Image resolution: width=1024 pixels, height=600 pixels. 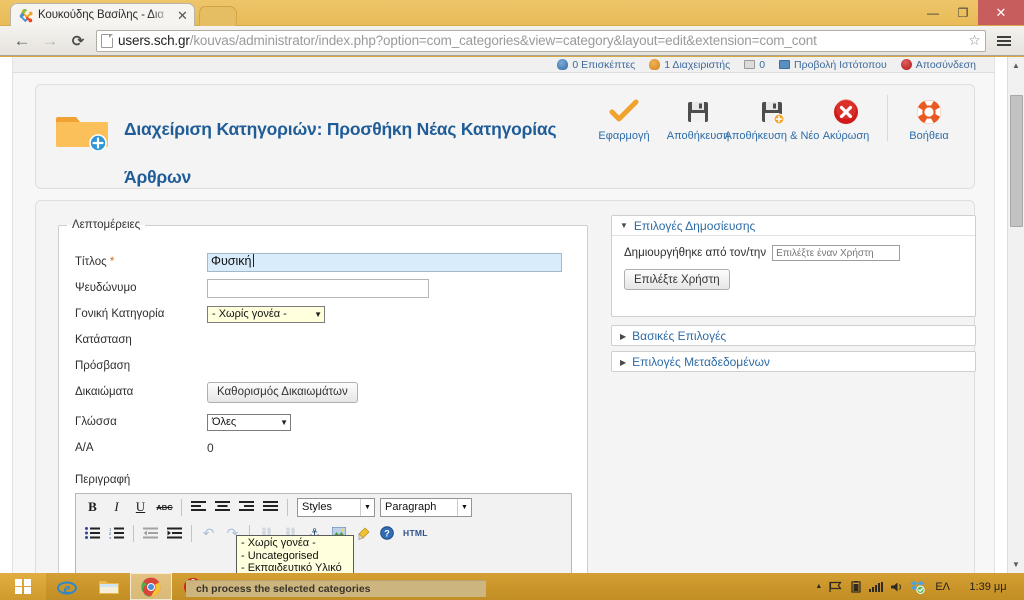 I want to click on align-center-icon, so click(x=222, y=507).